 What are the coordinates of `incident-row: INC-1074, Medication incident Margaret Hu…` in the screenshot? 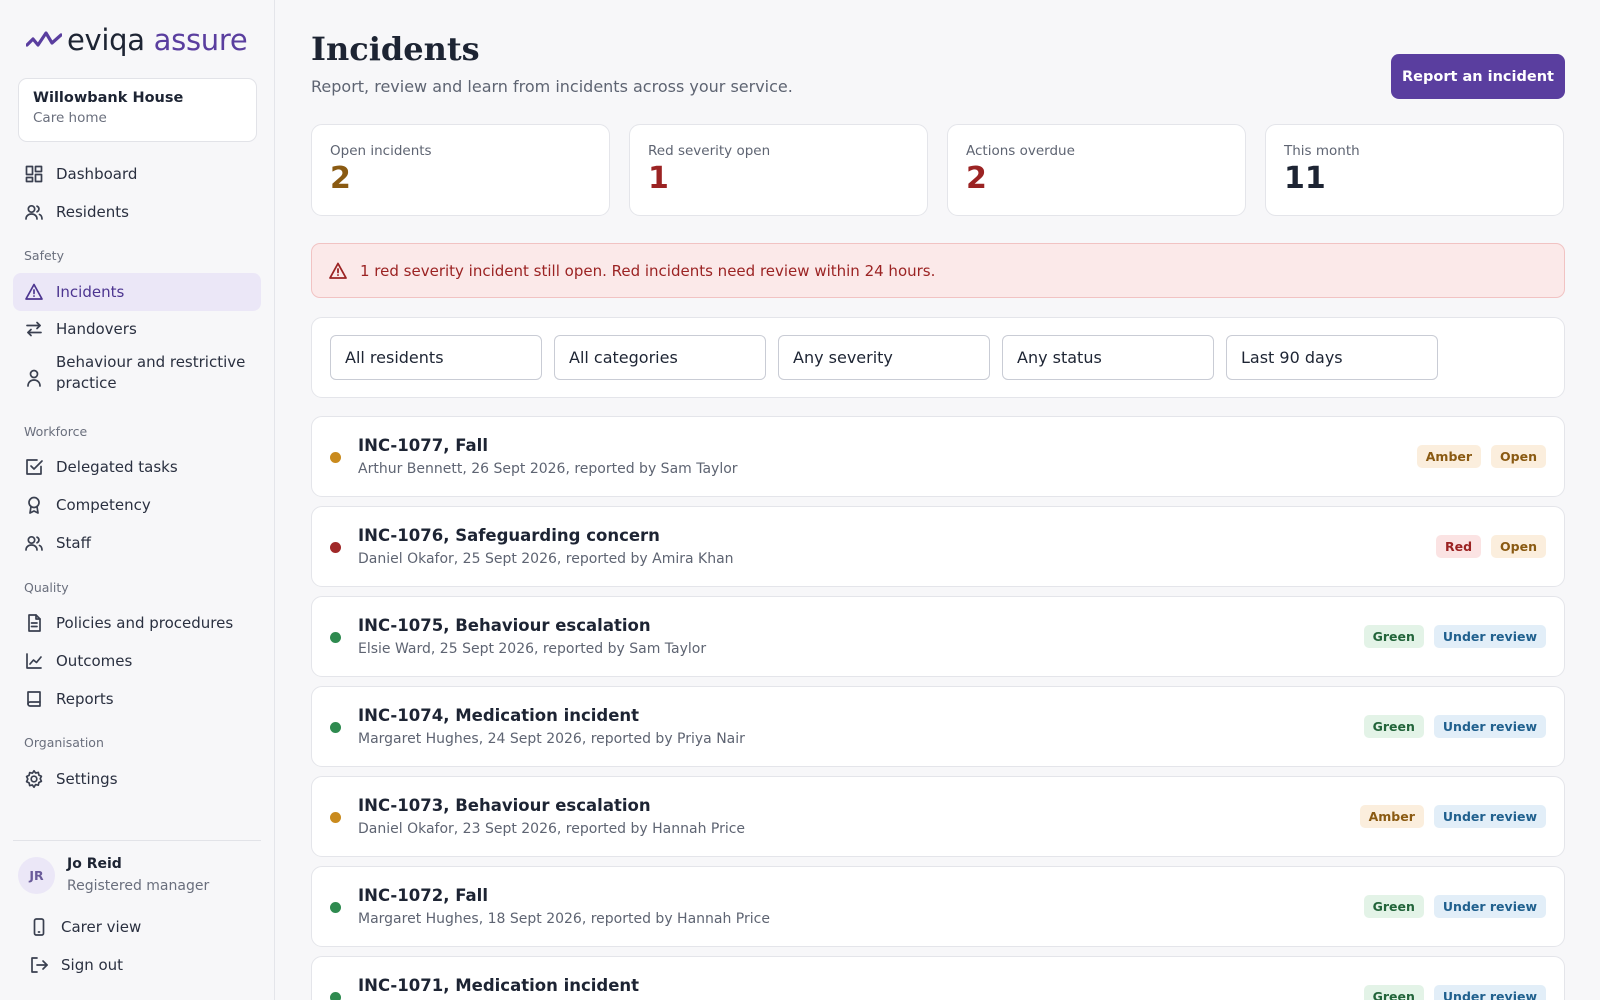 It's located at (938, 726).